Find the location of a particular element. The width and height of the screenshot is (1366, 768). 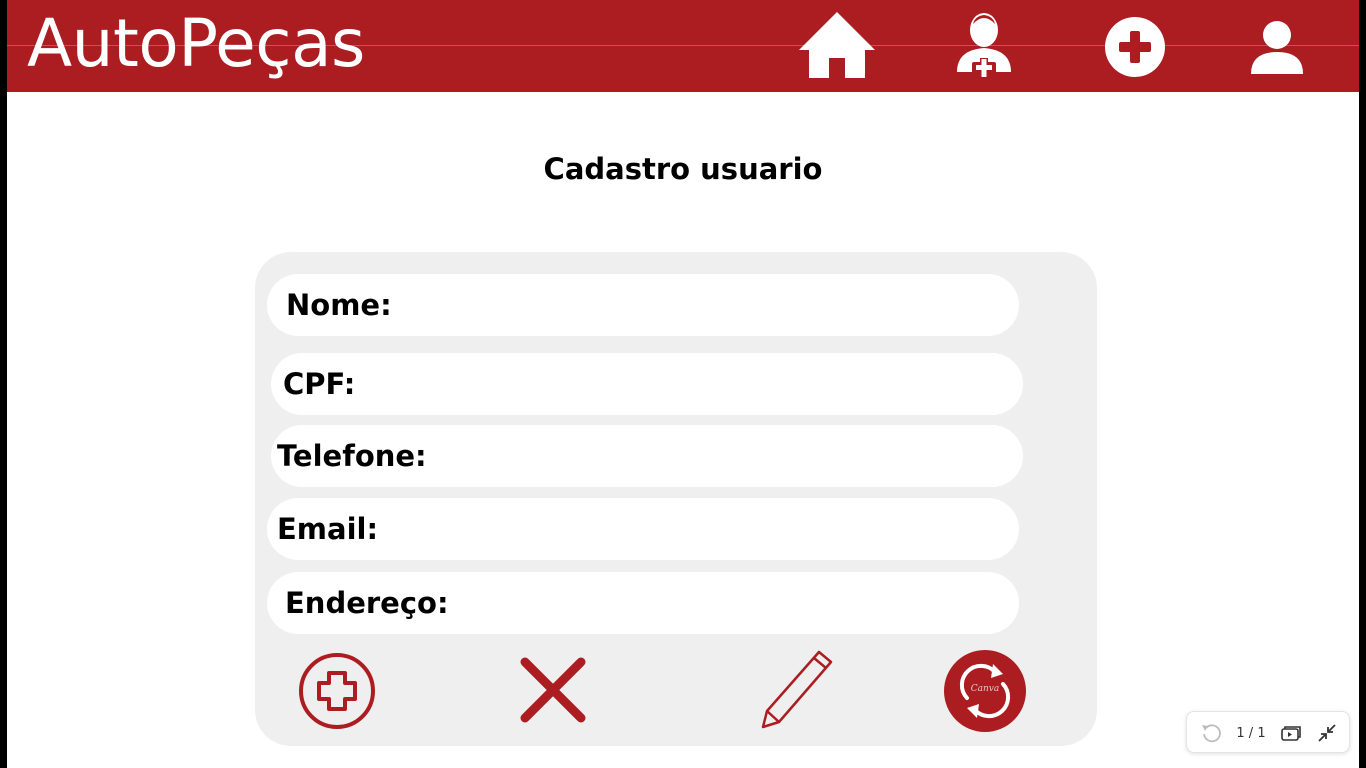

page-title: Cadastro usuario is located at coordinates (683, 169).